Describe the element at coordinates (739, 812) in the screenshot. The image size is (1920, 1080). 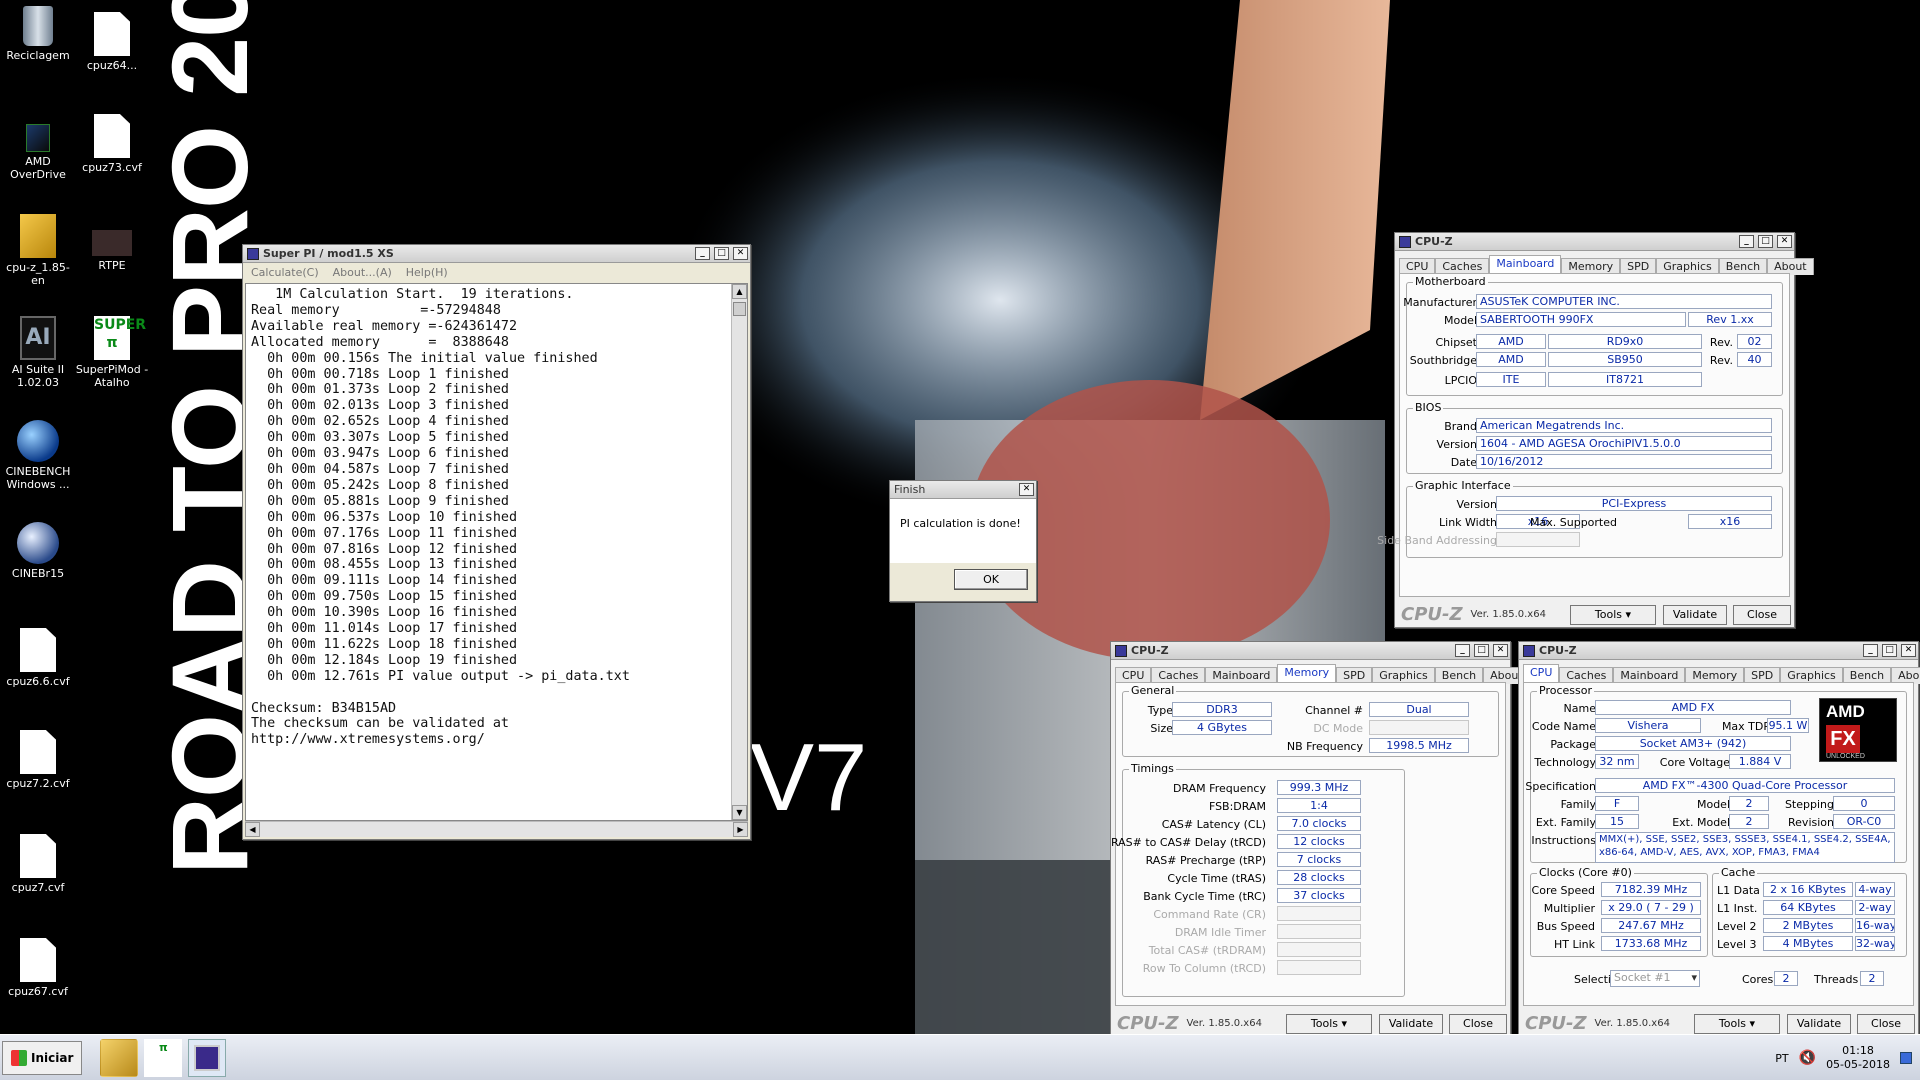
I see `scroll-down-arrow-icon: ▼` at that location.